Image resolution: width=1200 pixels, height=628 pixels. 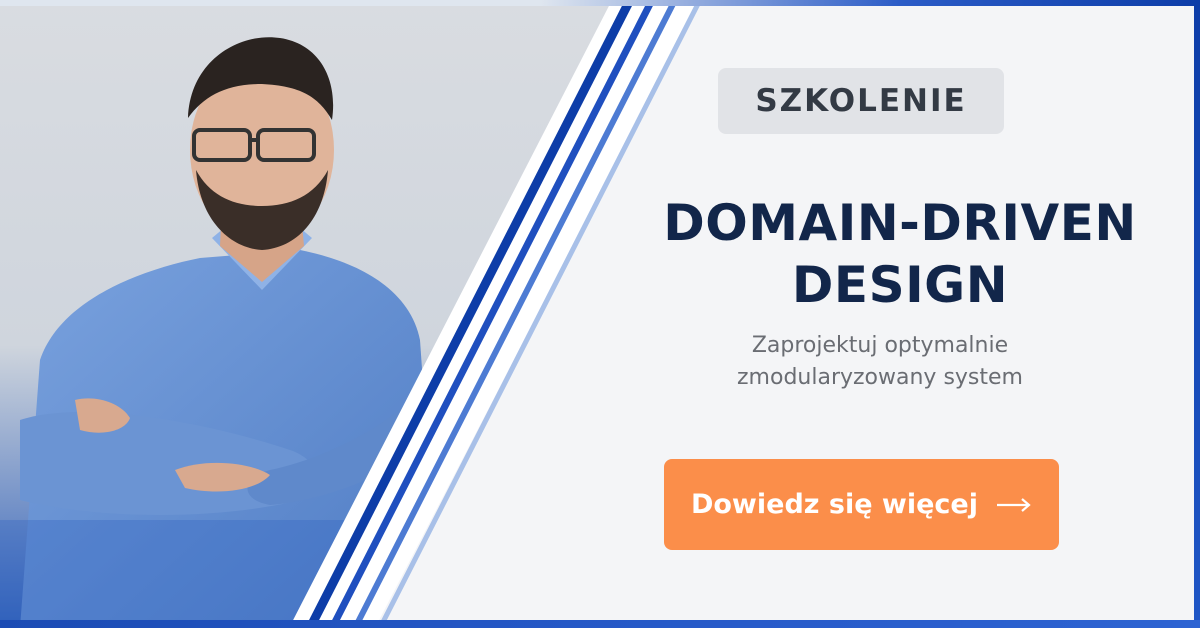 I want to click on course-title-line-1: DOMAIN-DRIVEN, so click(x=900, y=223).